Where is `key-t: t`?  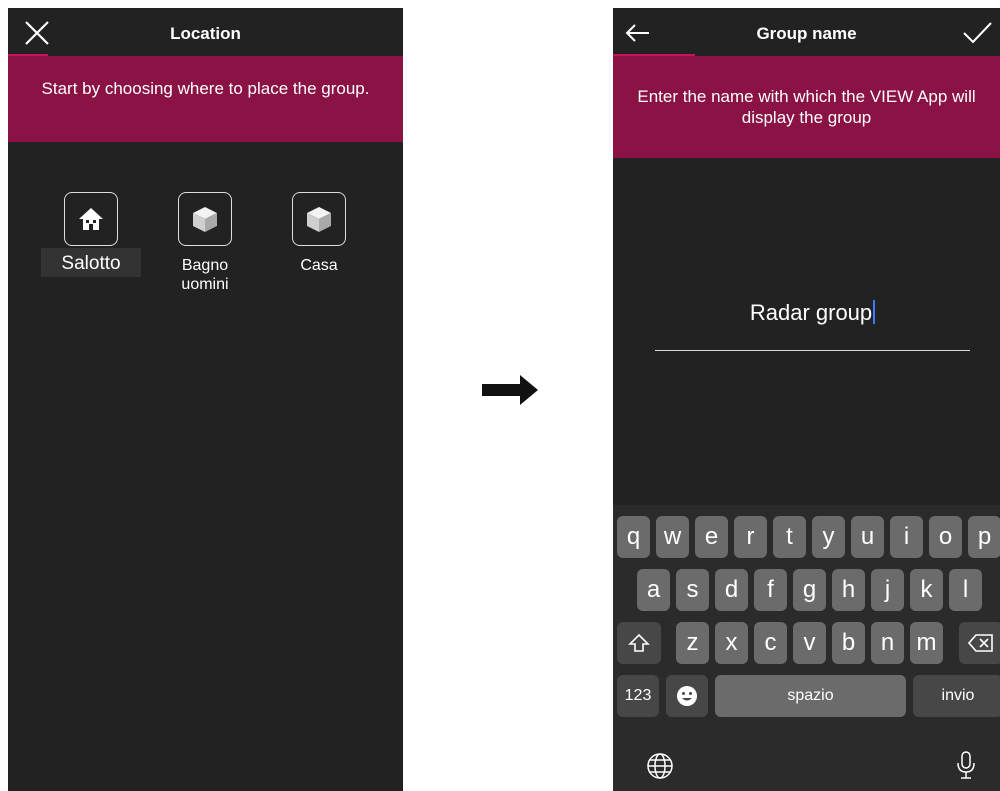 key-t: t is located at coordinates (789, 537).